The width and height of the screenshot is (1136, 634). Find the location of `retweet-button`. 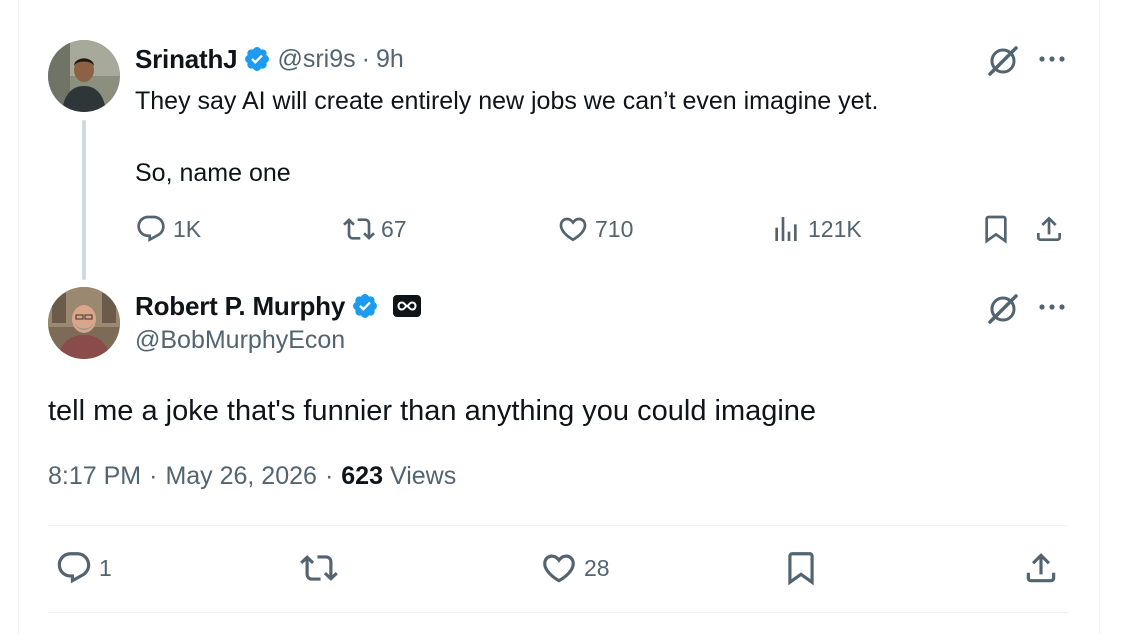

retweet-button is located at coordinates (319, 568).